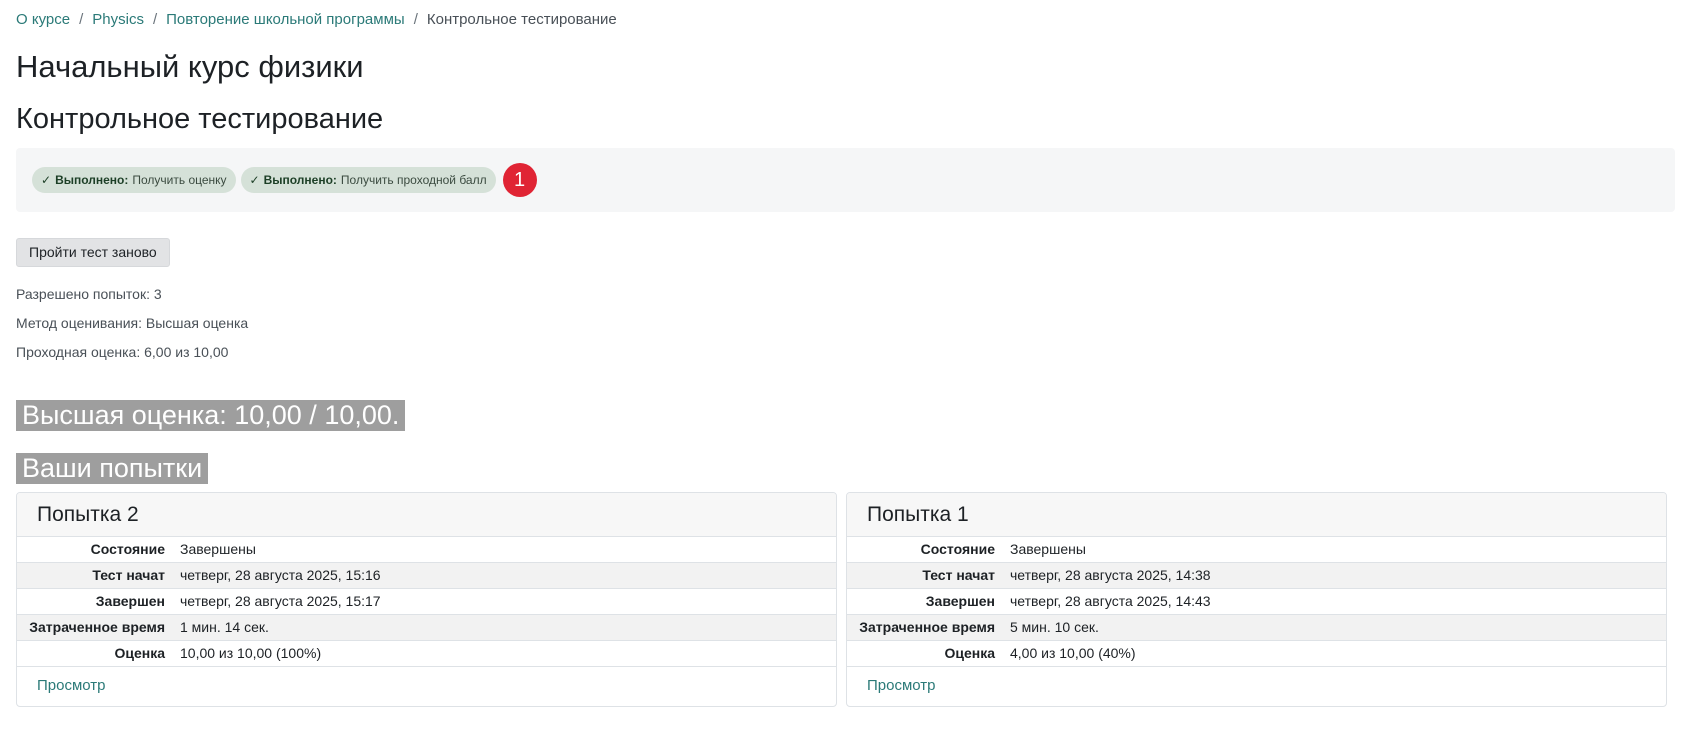  I want to click on retry-quiz-button: Пройти тест заново, so click(93, 252).